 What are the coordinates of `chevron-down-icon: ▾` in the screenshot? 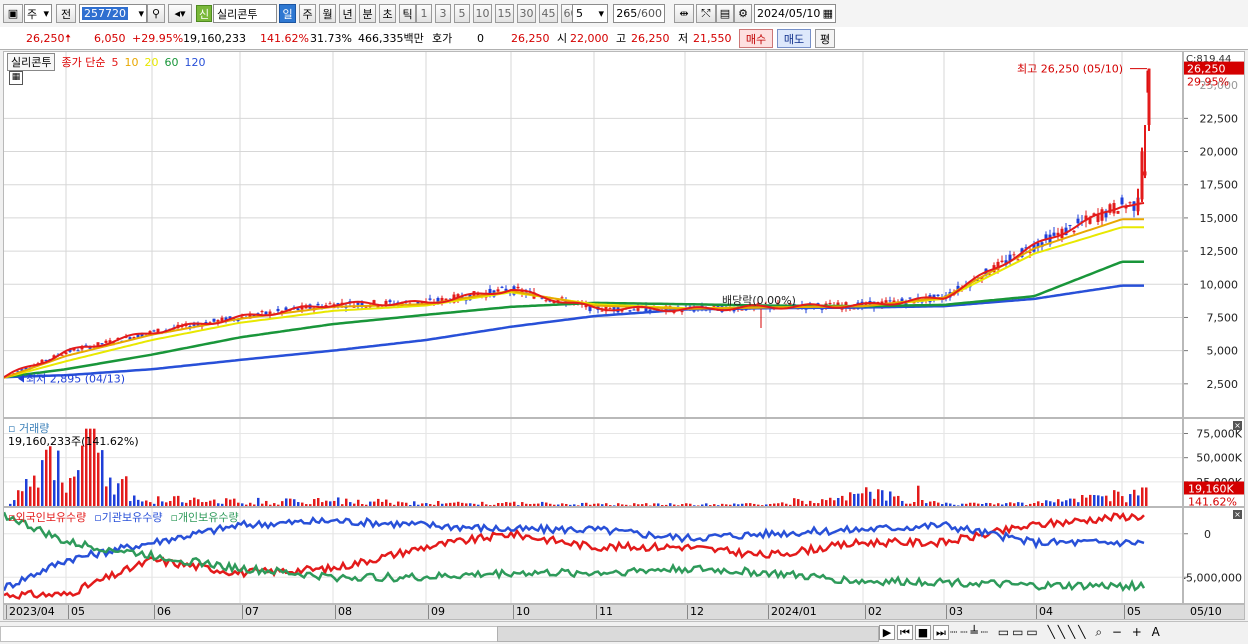 It's located at (601, 13).